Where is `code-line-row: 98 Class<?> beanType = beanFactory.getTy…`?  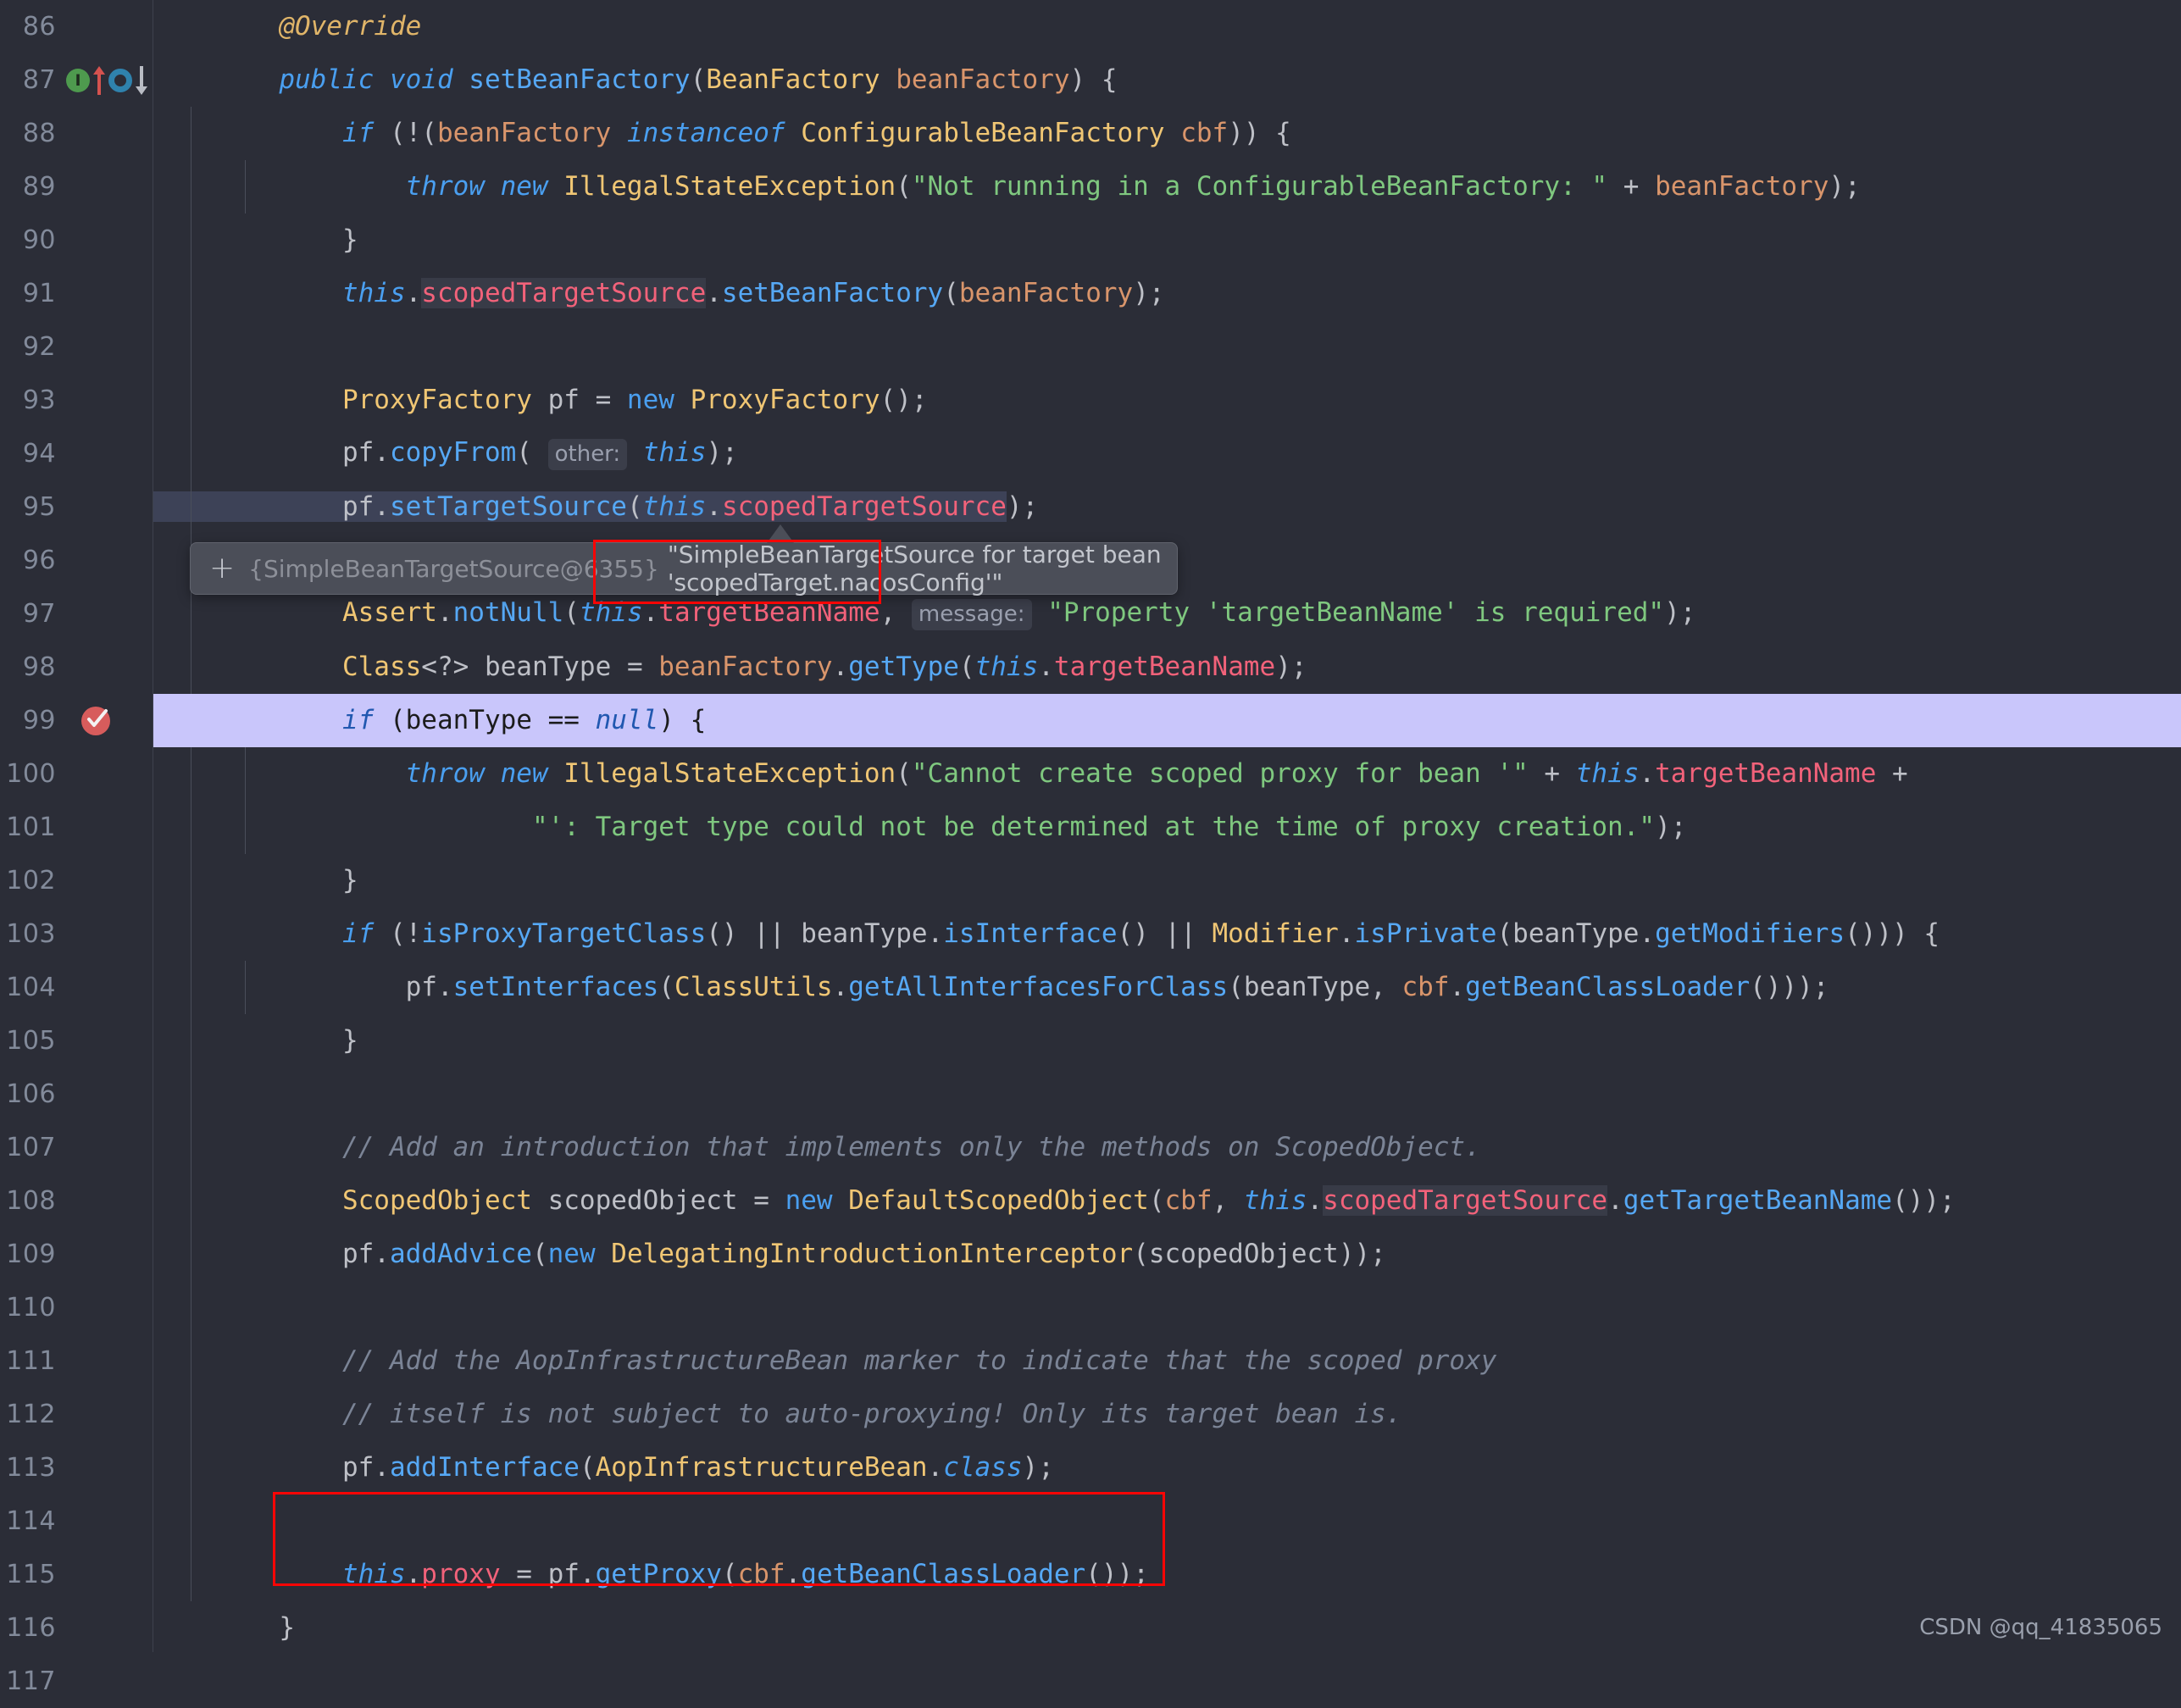 code-line-row: 98 Class<?> beanType = beanFactory.getTy… is located at coordinates (1090, 667).